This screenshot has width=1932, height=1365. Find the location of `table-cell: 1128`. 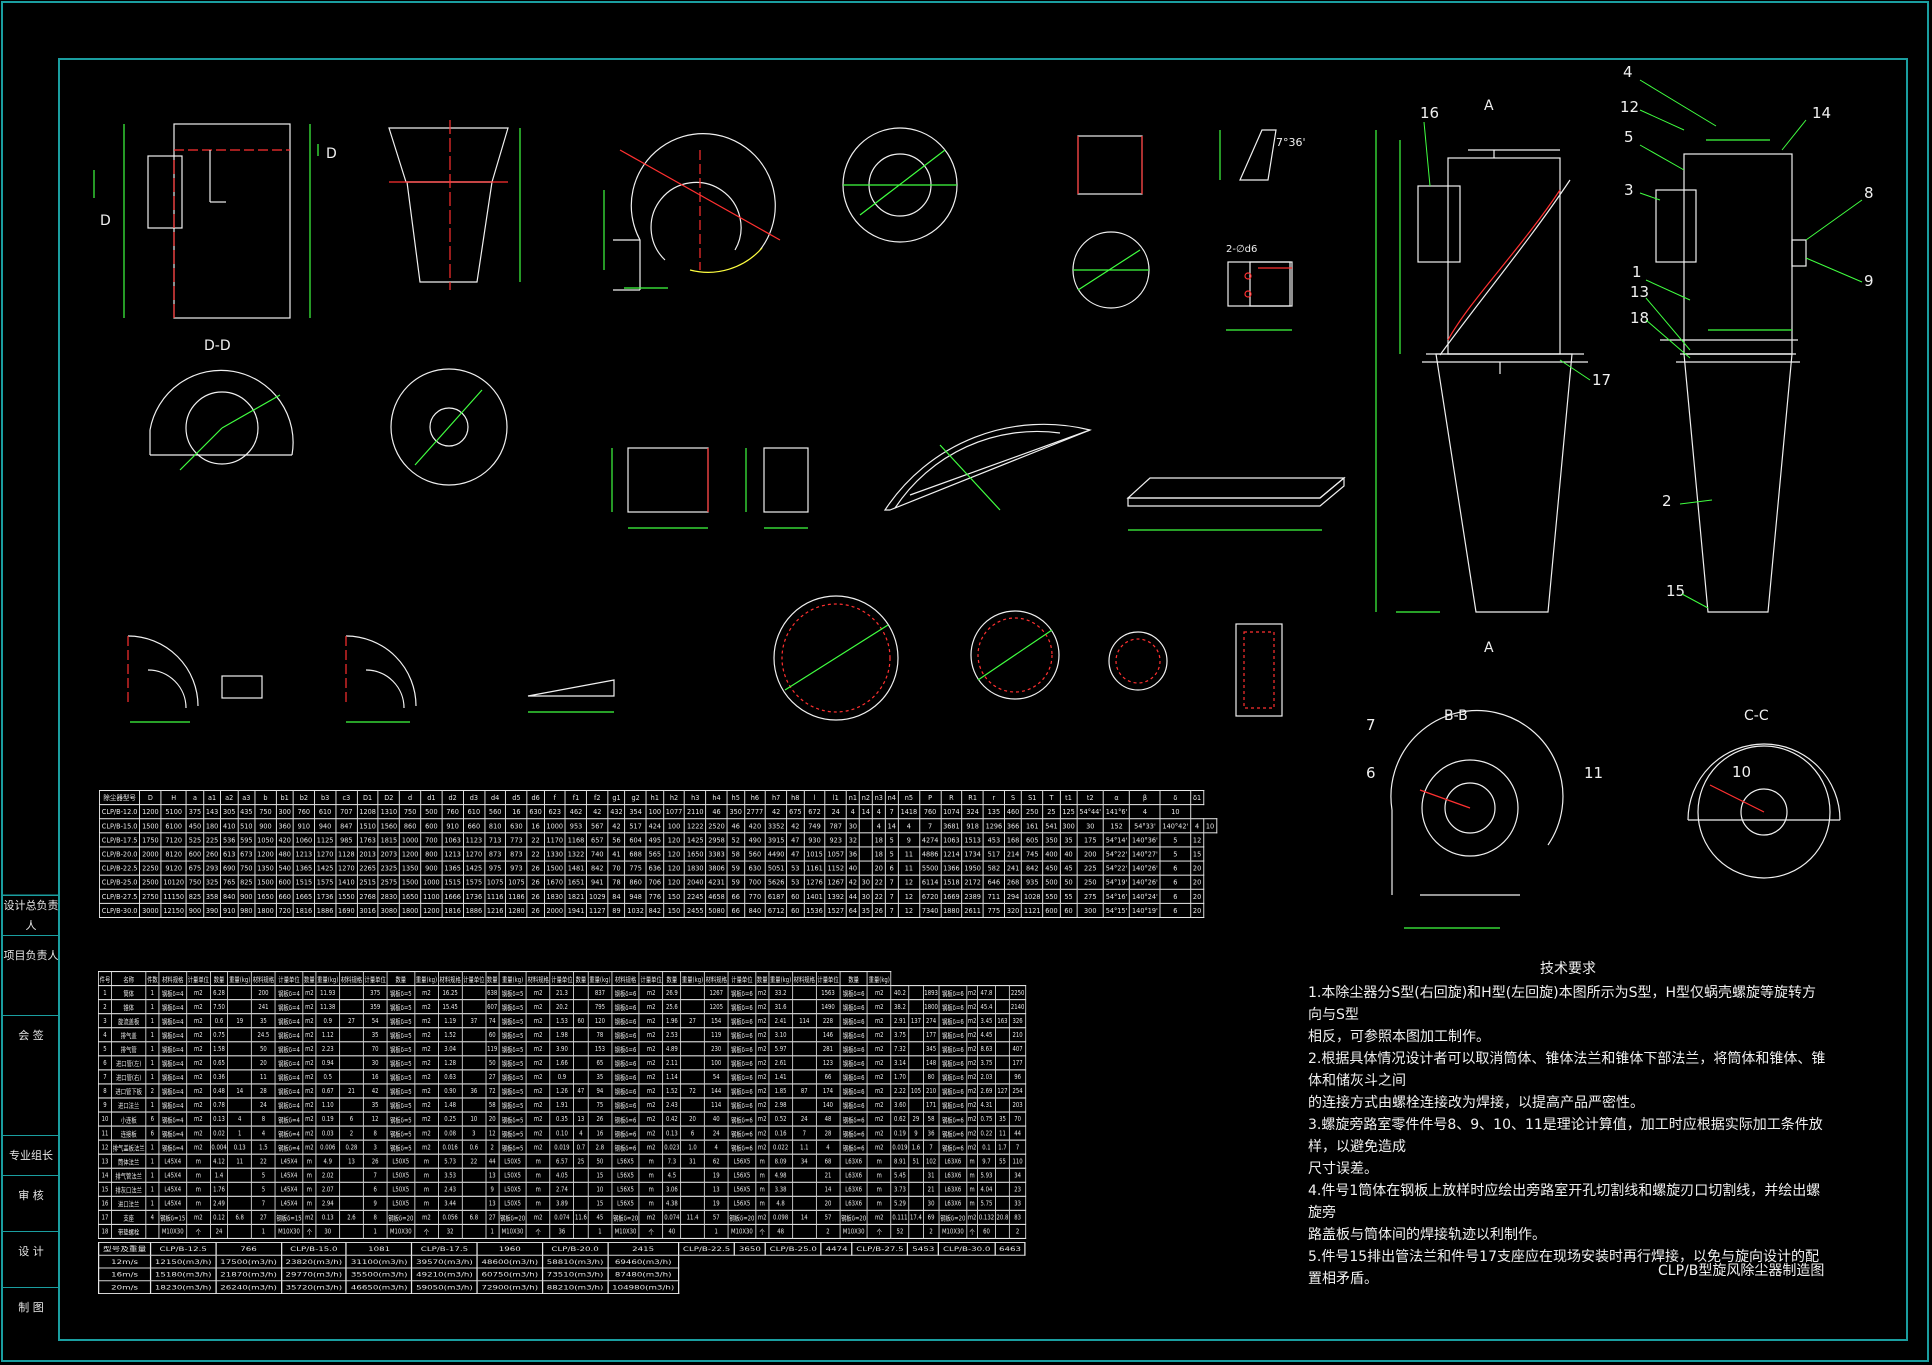

table-cell: 1128 is located at coordinates (346, 854).